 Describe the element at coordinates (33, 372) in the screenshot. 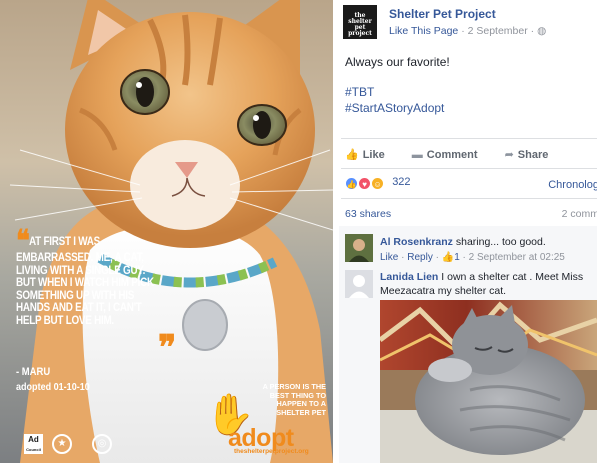

I see `quote-attribution: - MARU` at that location.